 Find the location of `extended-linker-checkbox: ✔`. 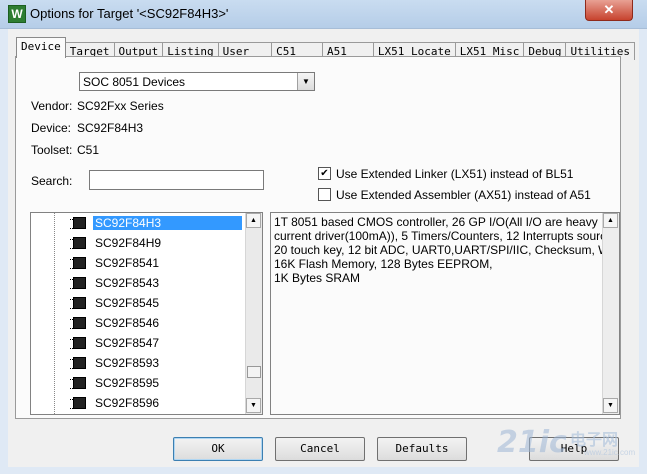

extended-linker-checkbox: ✔ is located at coordinates (324, 173).